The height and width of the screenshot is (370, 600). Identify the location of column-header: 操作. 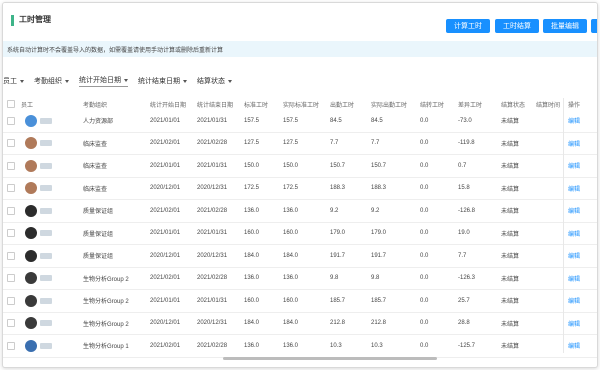
(574, 105).